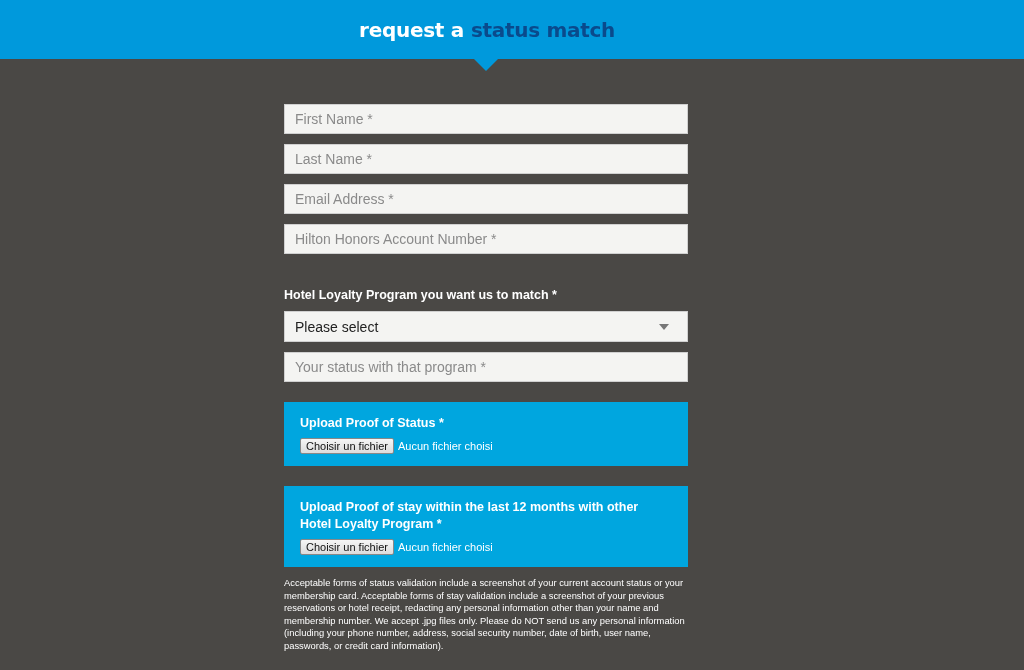  I want to click on page-title-accent: status match, so click(542, 29).